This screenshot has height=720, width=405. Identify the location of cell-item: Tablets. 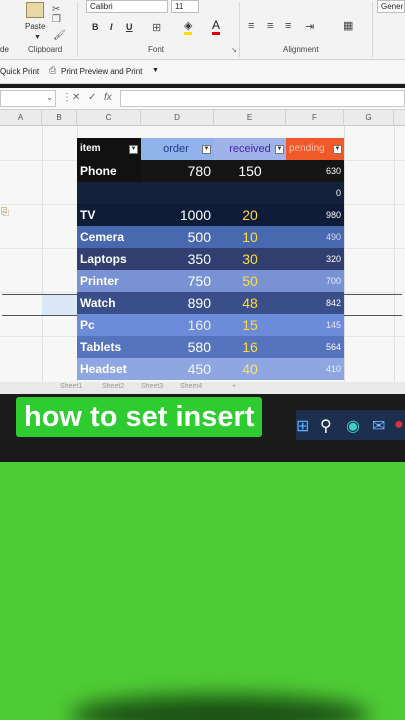
(109, 347).